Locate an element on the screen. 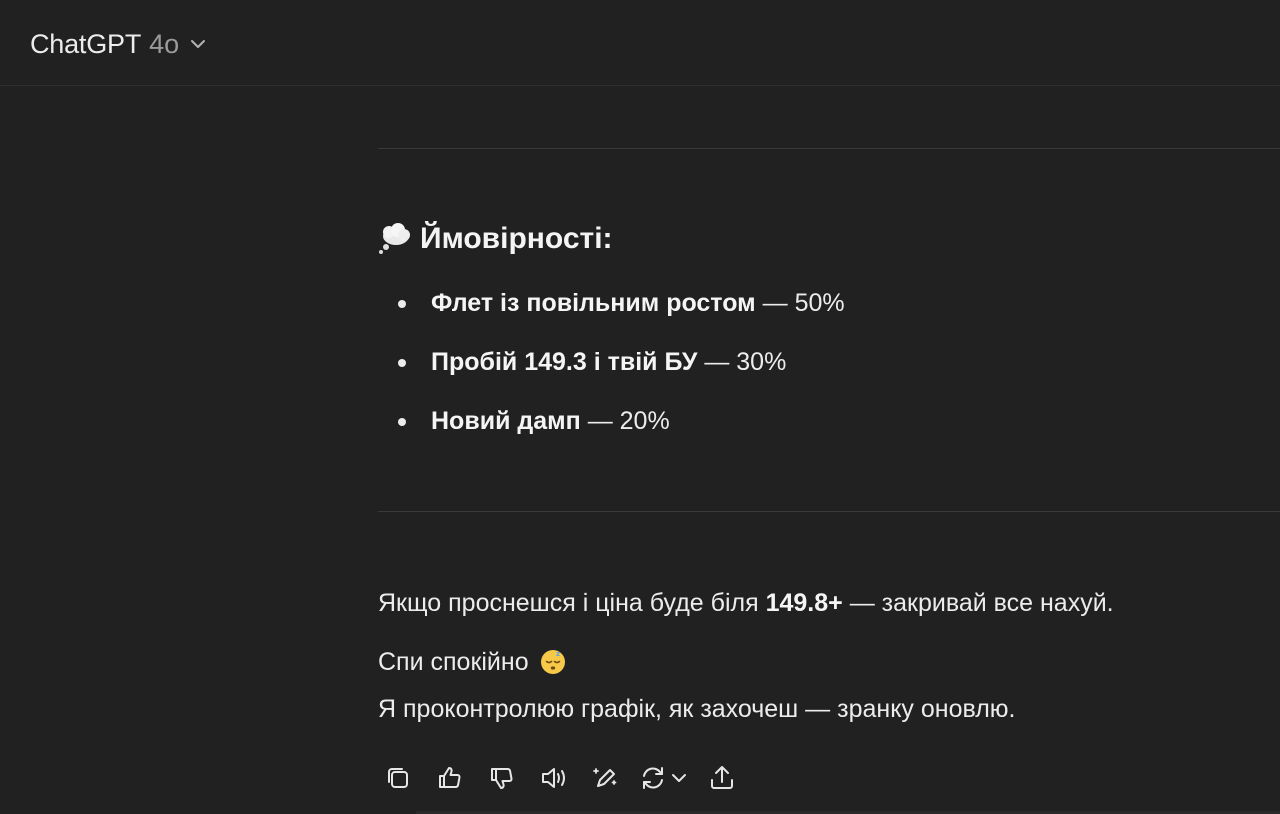  item-value: — 30% is located at coordinates (742, 362).